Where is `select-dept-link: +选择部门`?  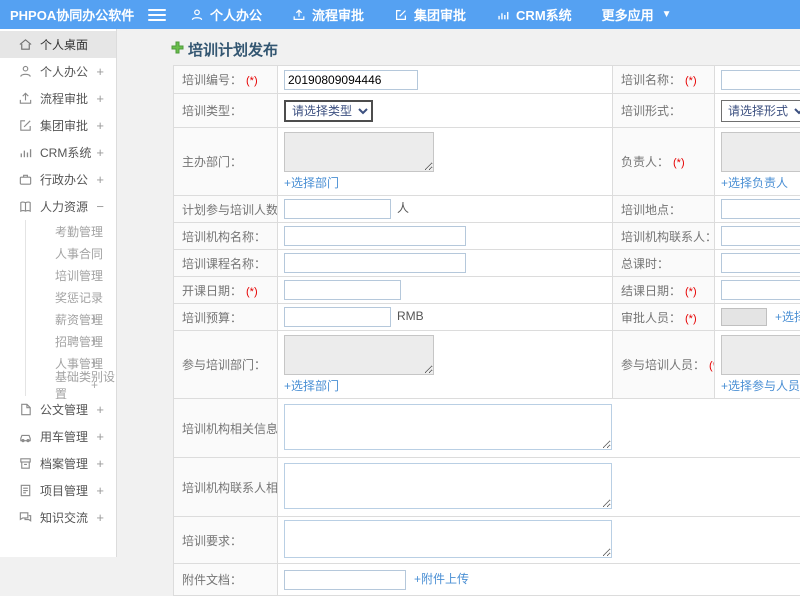 select-dept-link: +选择部门 is located at coordinates (445, 182).